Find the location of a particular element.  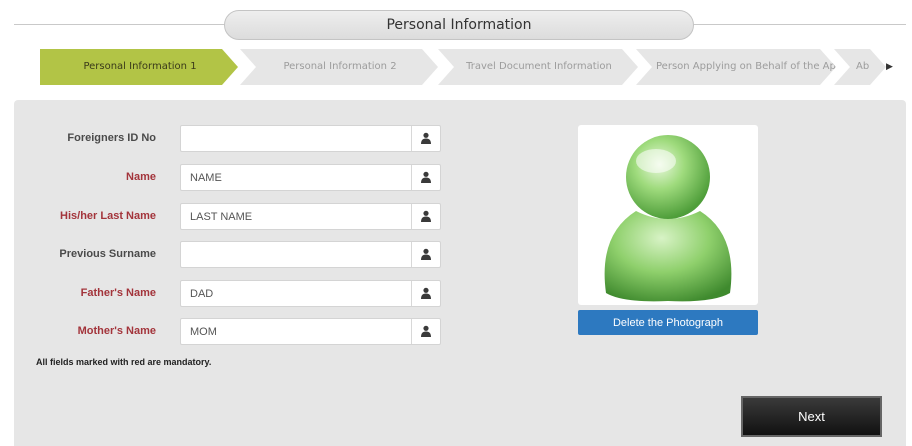

user-avatar-icon is located at coordinates (668, 218).